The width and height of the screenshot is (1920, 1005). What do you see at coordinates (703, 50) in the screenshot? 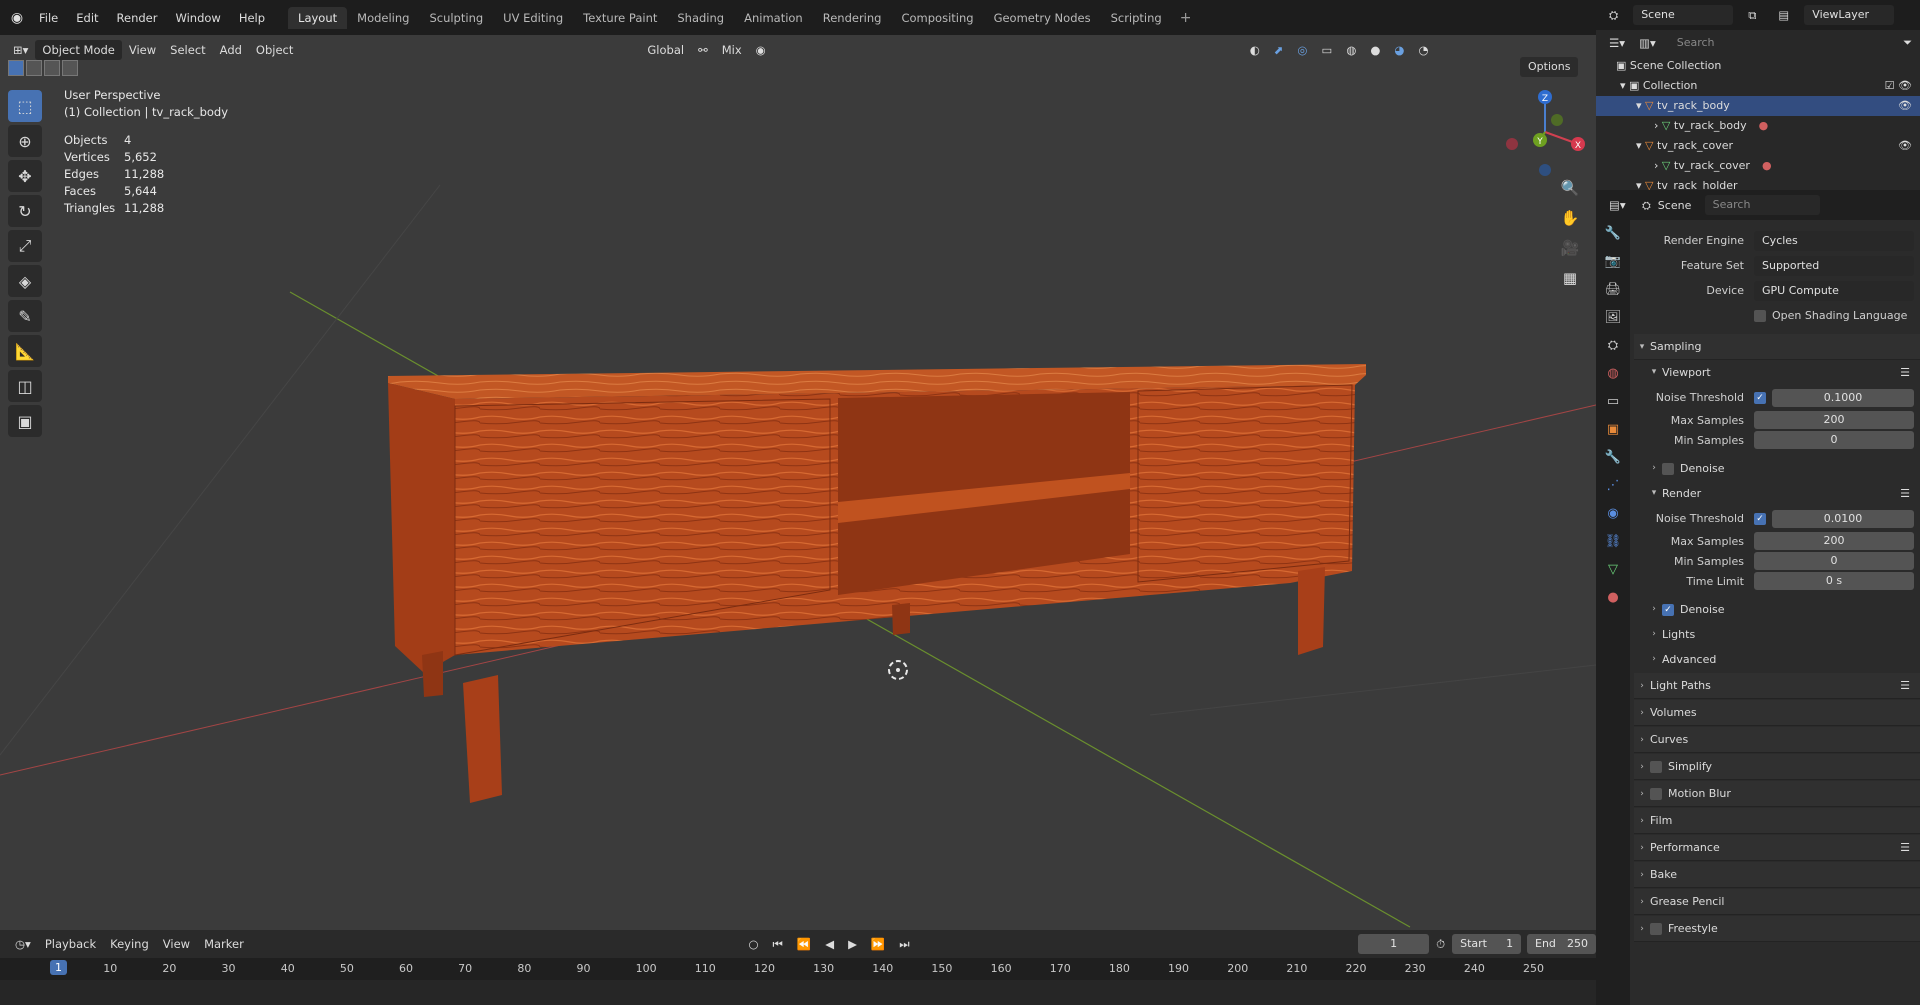
I see `pivot-icon: ⚯` at bounding box center [703, 50].